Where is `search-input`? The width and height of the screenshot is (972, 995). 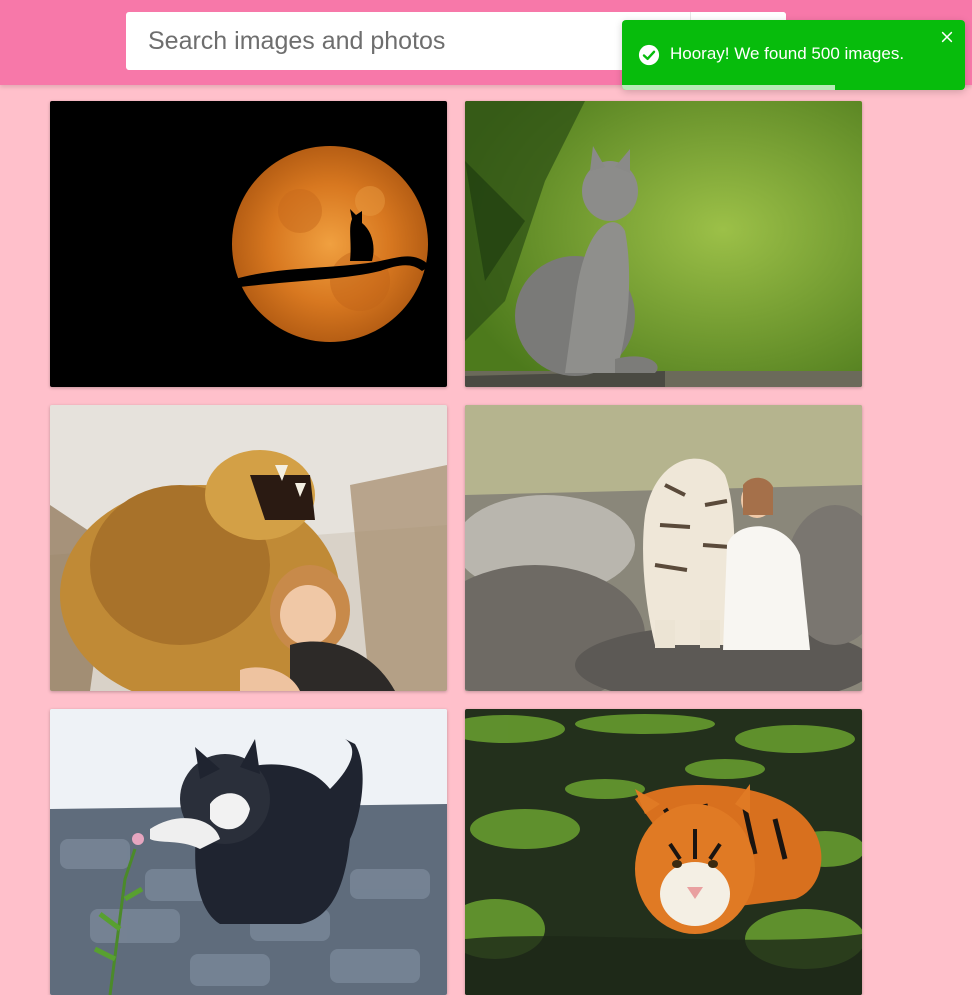
search-input is located at coordinates (408, 41).